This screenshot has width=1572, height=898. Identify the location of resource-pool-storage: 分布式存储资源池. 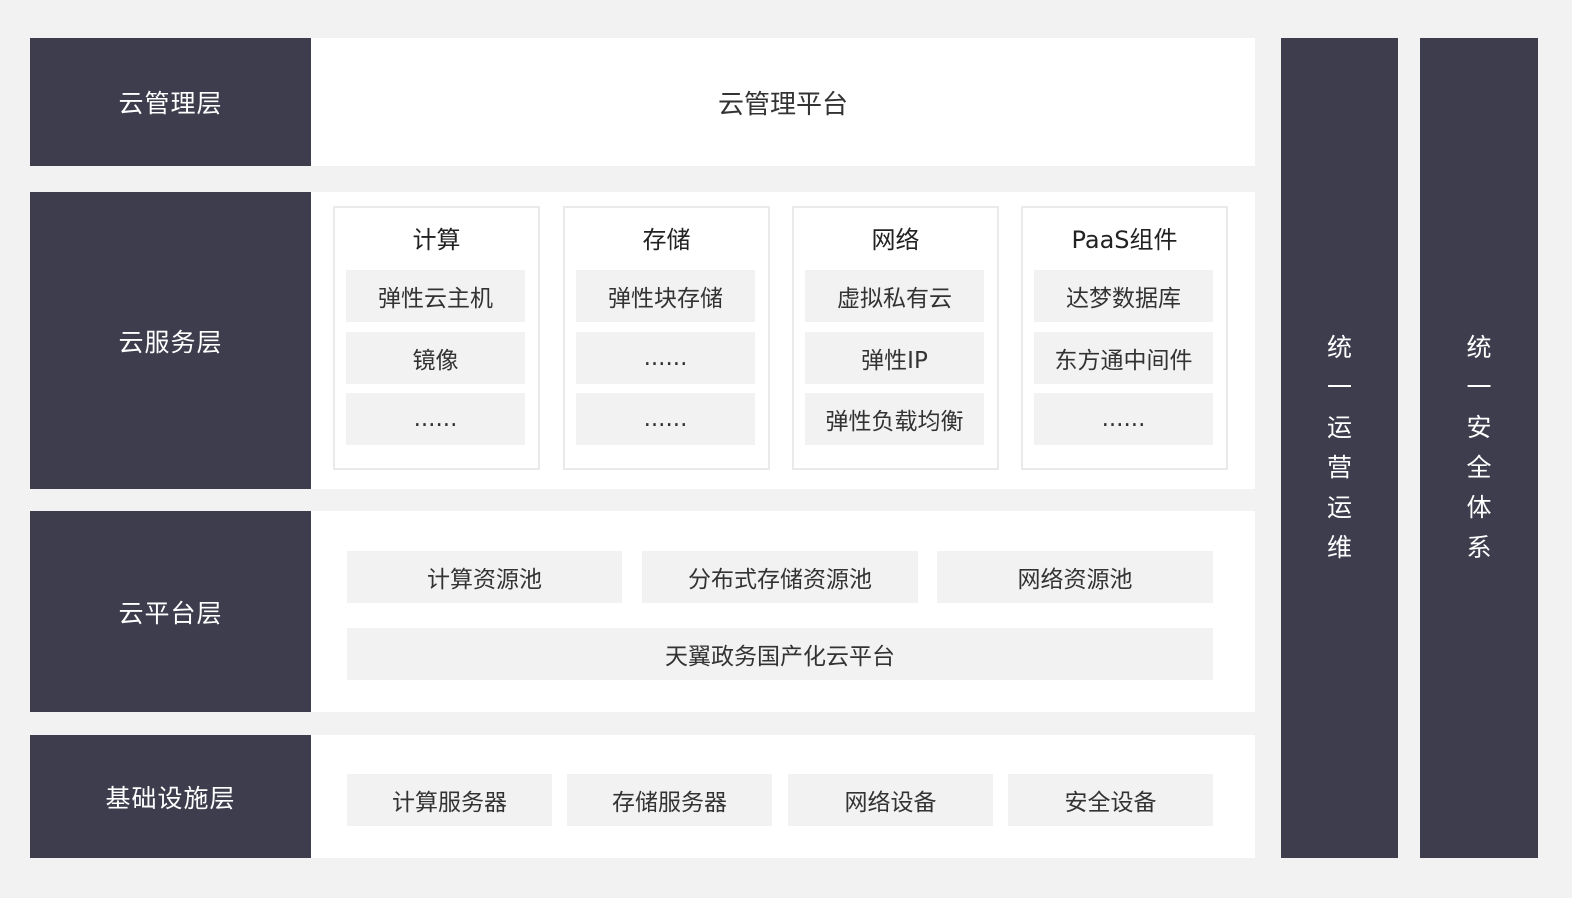
(780, 577).